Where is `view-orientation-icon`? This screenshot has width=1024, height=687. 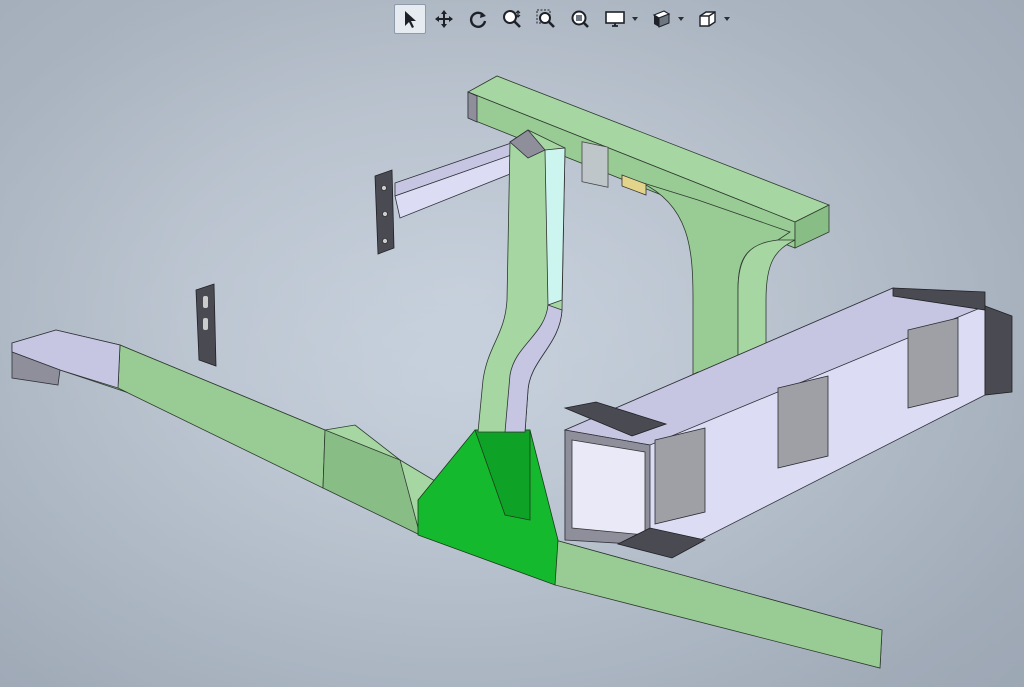 view-orientation-icon is located at coordinates (707, 19).